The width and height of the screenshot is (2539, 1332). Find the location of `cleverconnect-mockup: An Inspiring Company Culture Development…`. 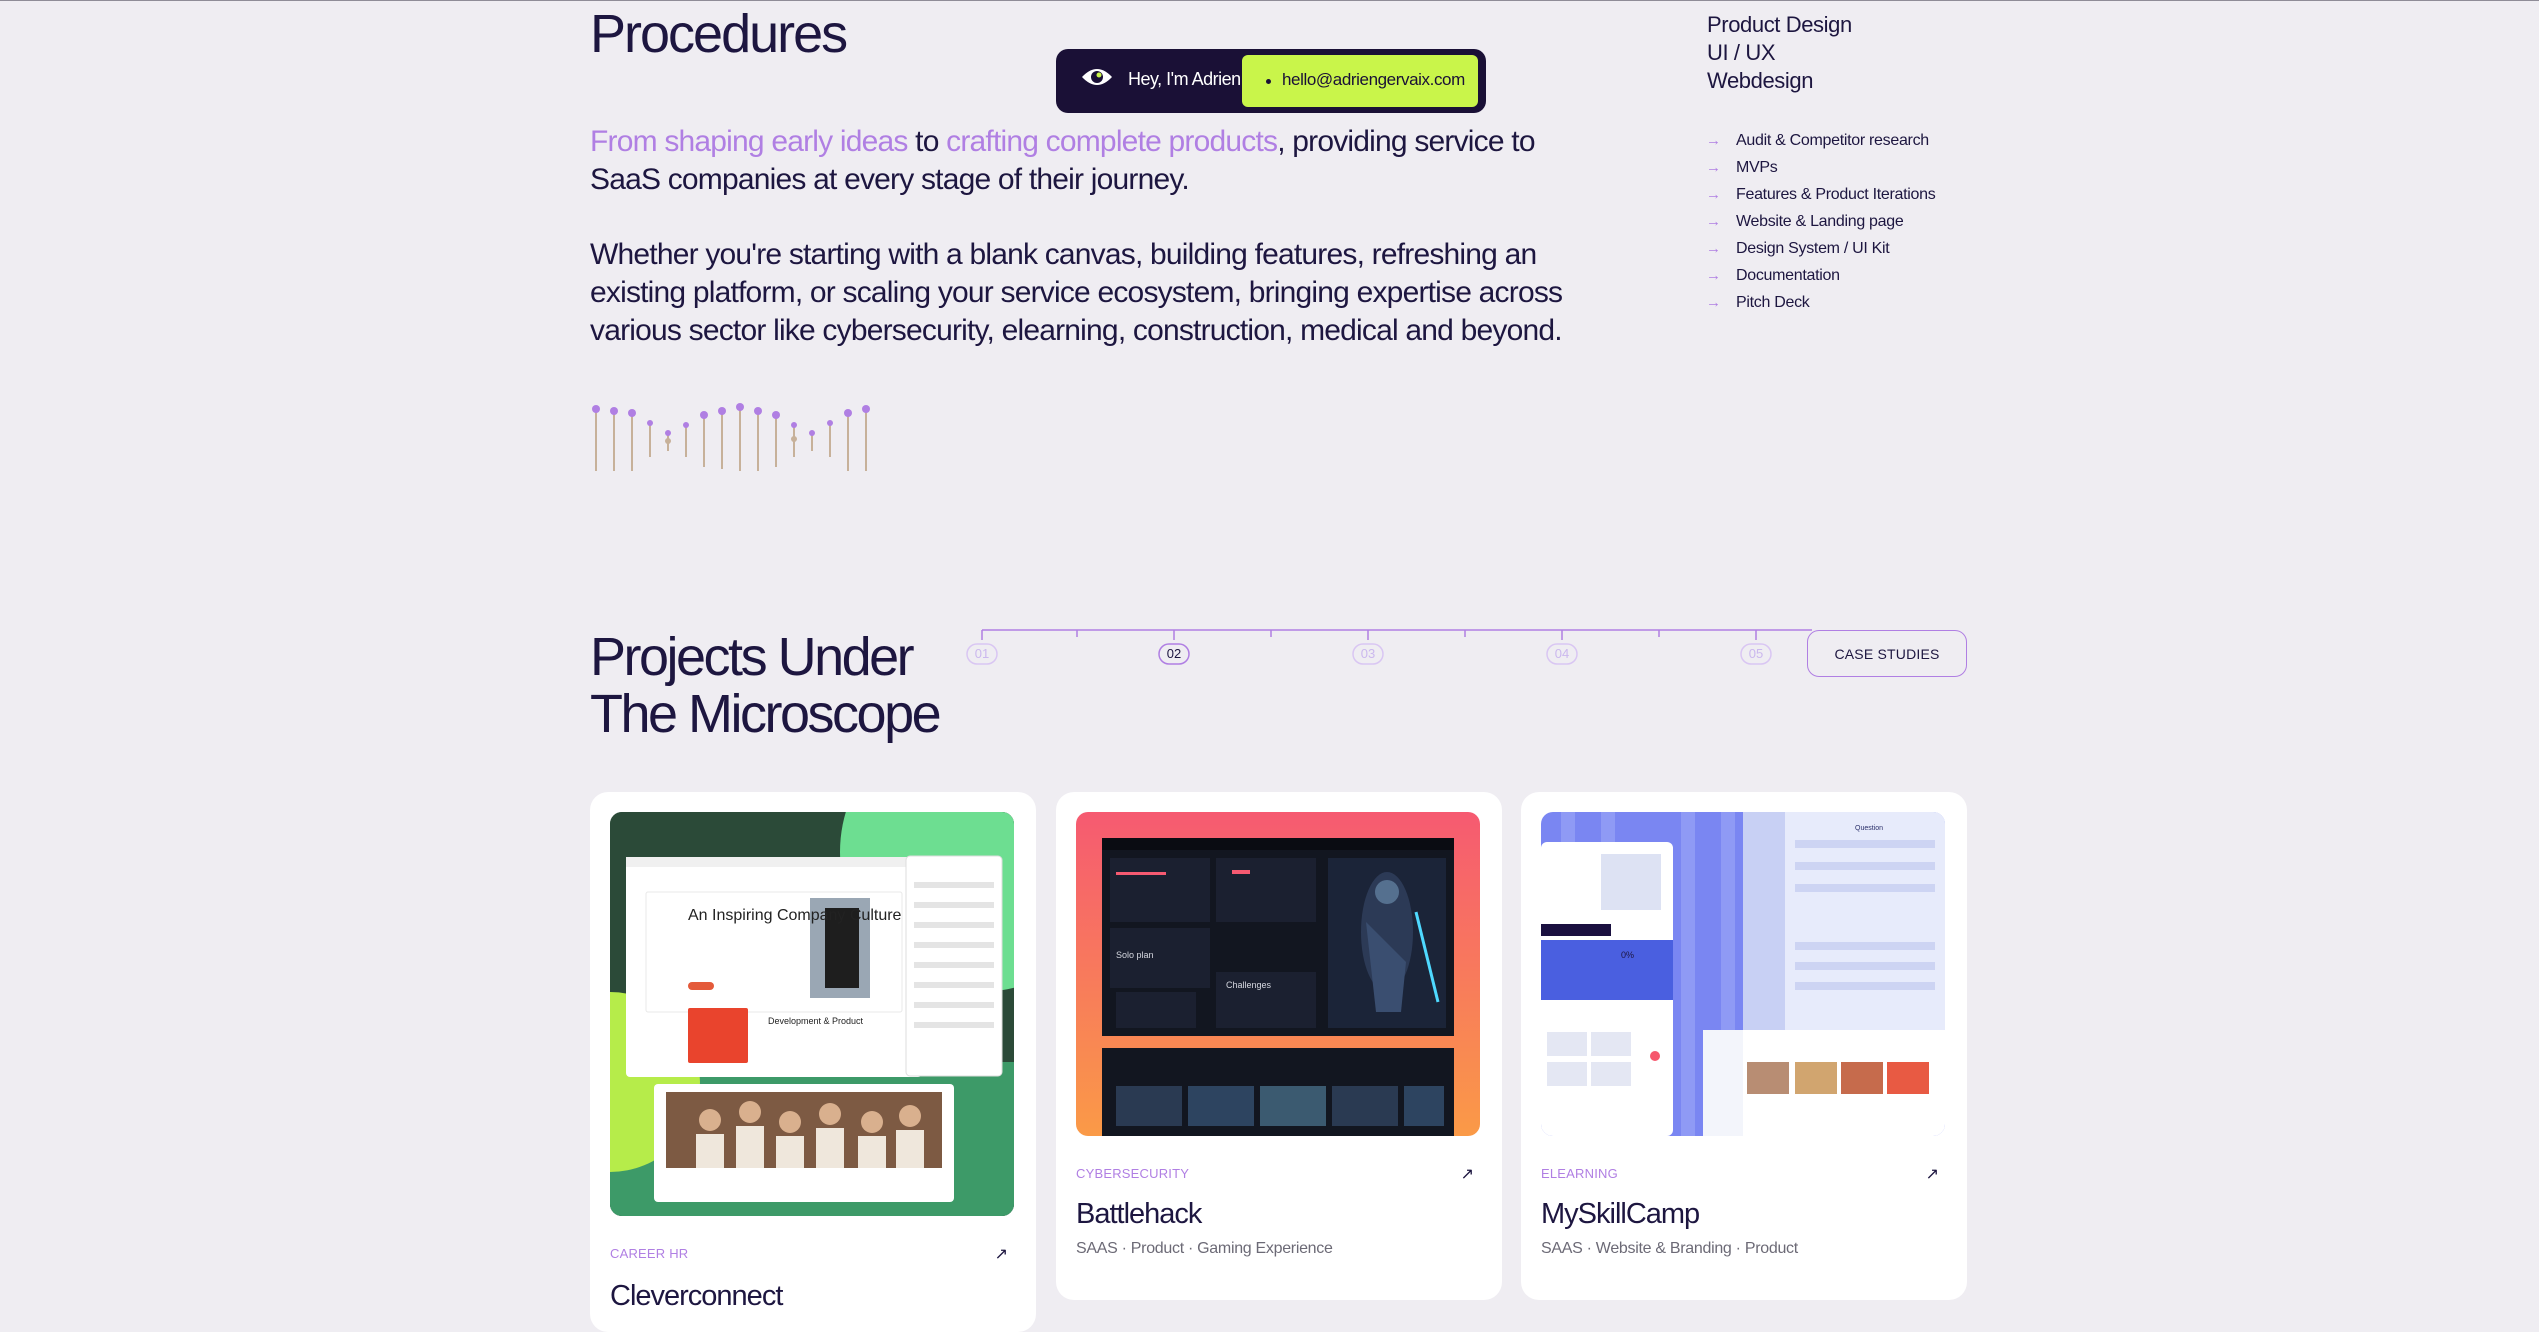

cleverconnect-mockup: An Inspiring Company Culture Development… is located at coordinates (812, 1014).